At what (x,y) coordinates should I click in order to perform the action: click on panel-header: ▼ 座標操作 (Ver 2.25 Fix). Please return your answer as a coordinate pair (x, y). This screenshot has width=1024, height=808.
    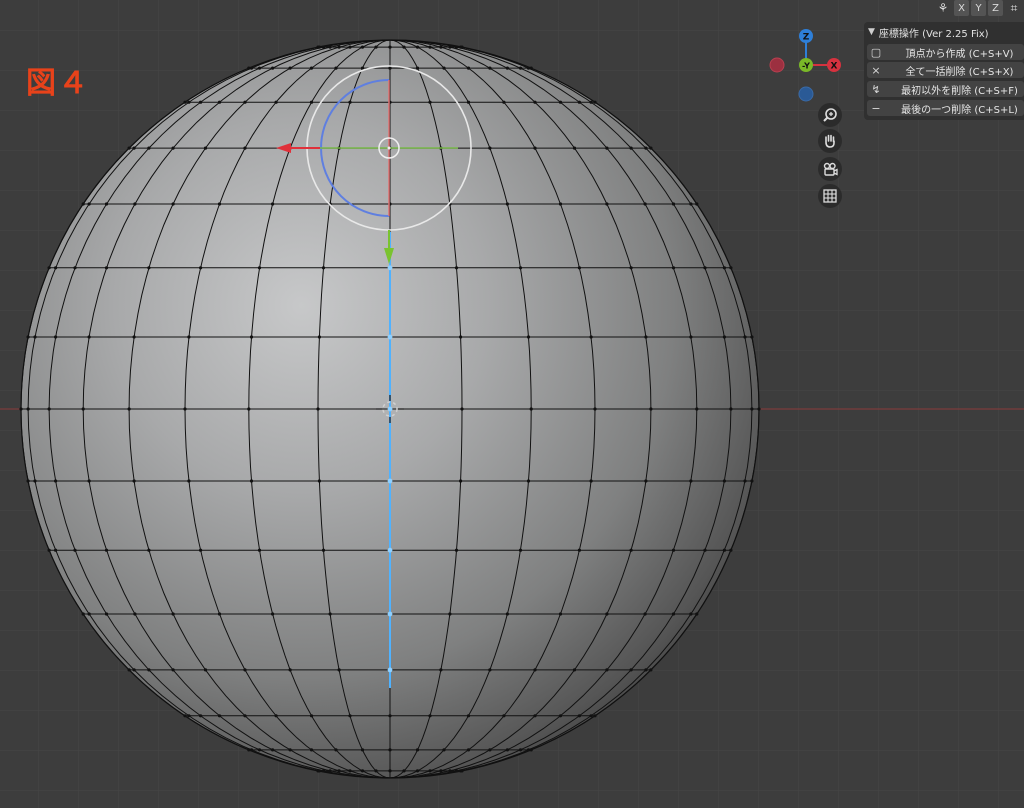
    Looking at the image, I should click on (944, 32).